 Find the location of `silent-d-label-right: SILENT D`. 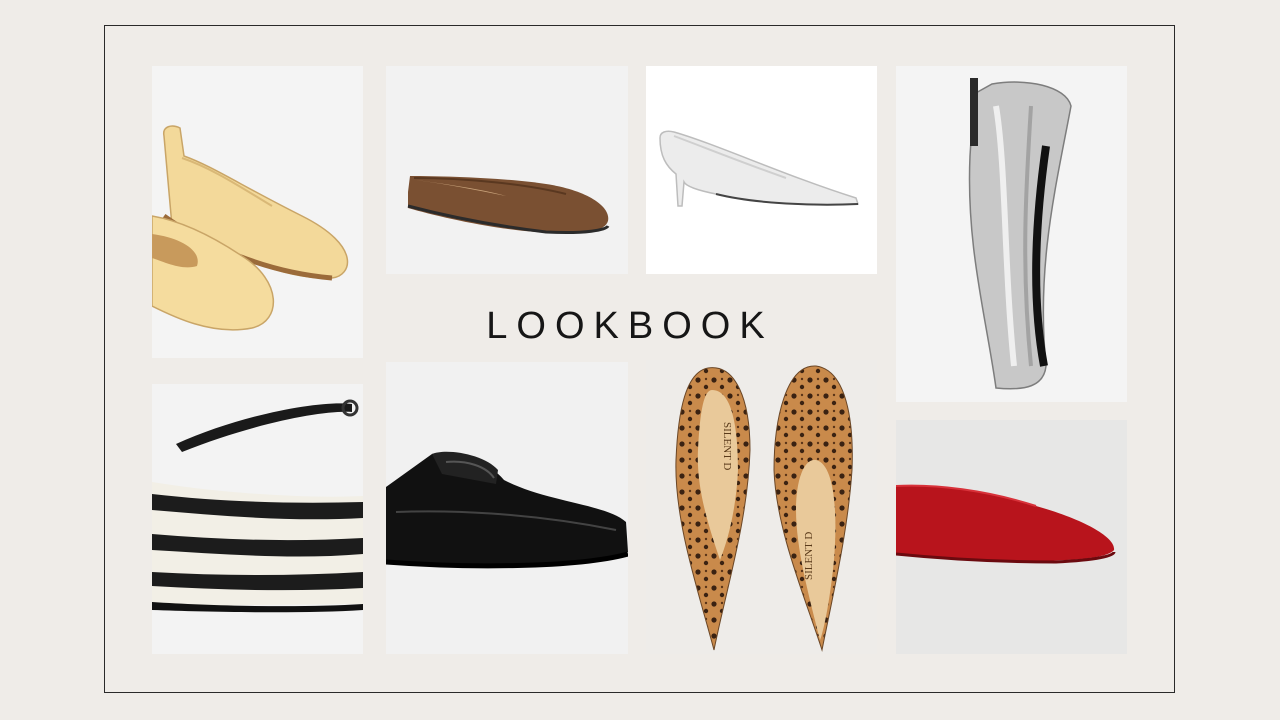

silent-d-label-right: SILENT D is located at coordinates (809, 556).